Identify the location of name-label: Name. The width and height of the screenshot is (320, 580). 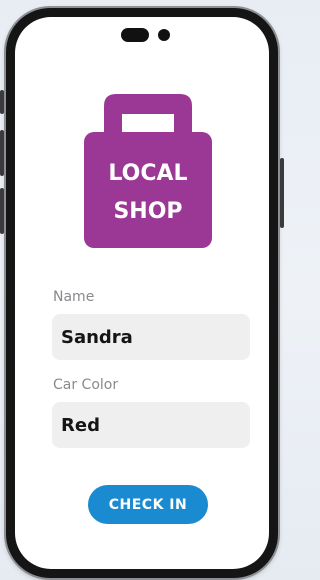
(74, 297).